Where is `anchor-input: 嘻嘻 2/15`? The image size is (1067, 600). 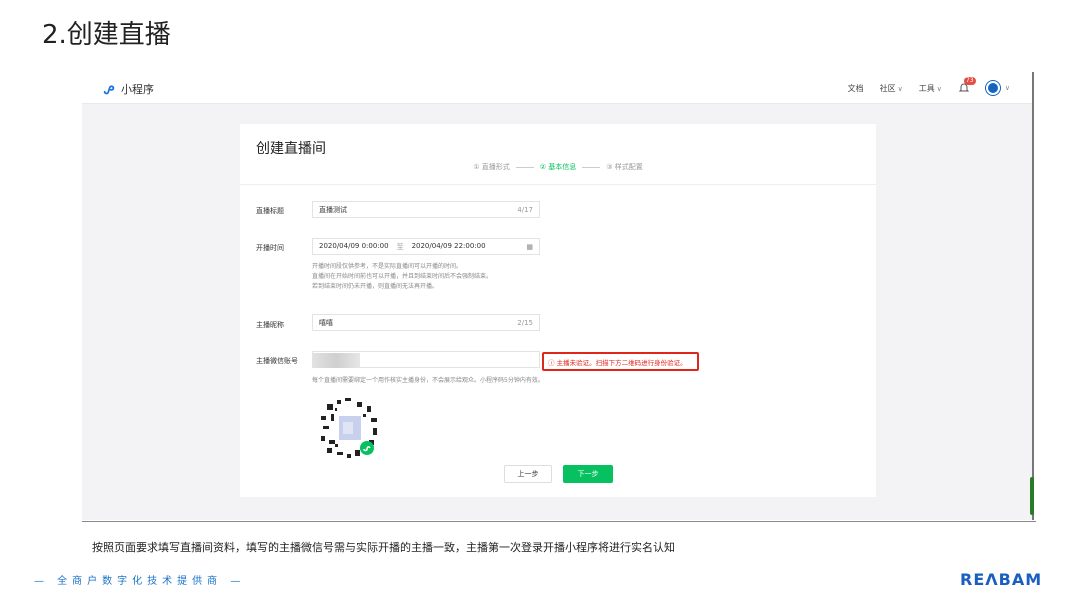
anchor-input: 嘻嘻 2/15 is located at coordinates (426, 322).